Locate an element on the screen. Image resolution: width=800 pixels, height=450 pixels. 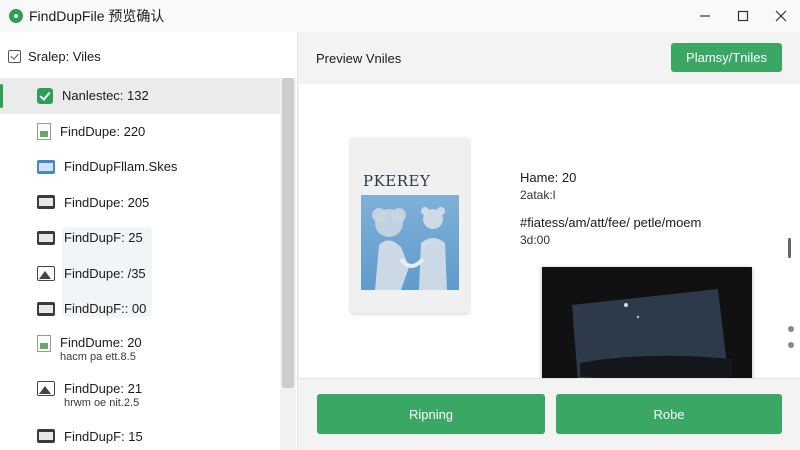
sidebar-header-label: Sralep: Viles is located at coordinates (64, 56).